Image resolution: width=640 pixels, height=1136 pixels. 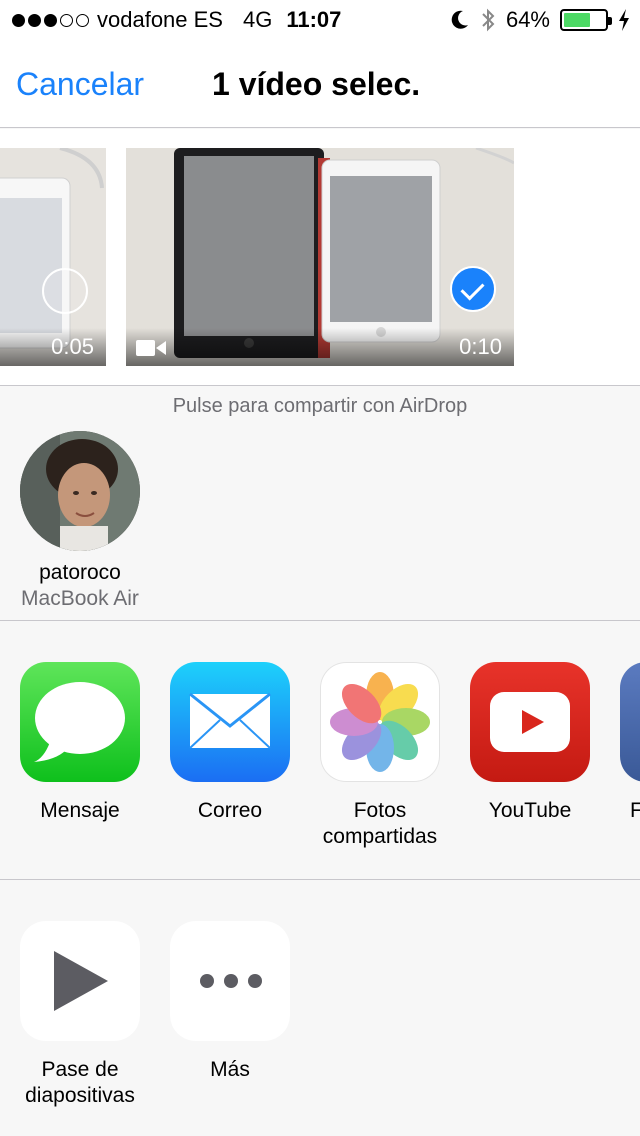 I want to click on bluetooth-icon, so click(x=488, y=20).